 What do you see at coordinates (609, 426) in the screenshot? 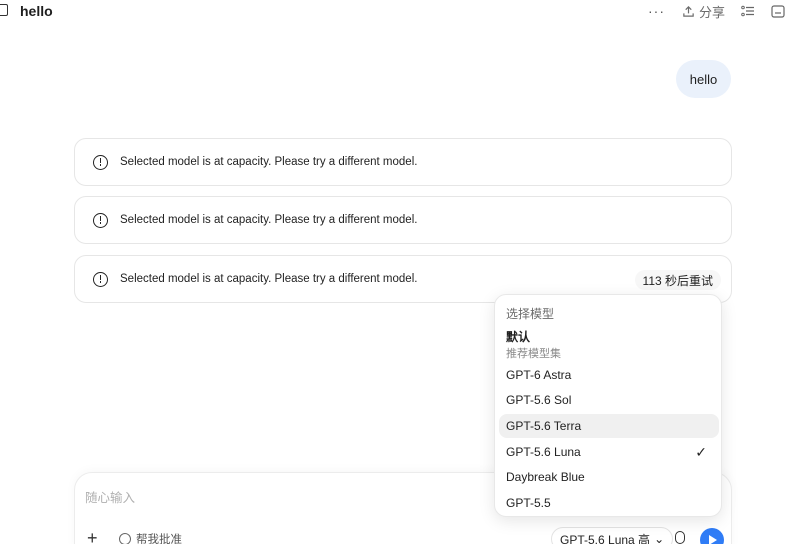
I see `model-option: GPT-5.6 Terra` at bounding box center [609, 426].